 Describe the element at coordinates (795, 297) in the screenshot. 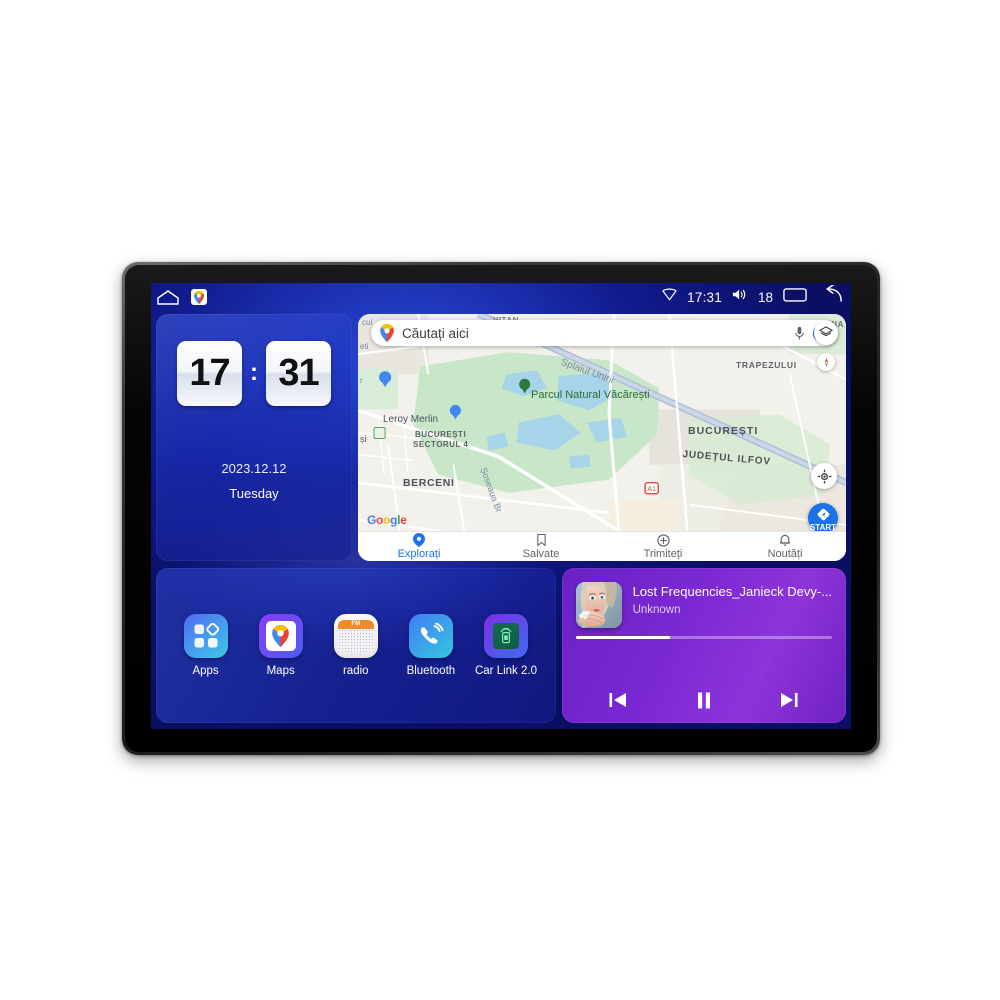

I see `recents-icon` at that location.